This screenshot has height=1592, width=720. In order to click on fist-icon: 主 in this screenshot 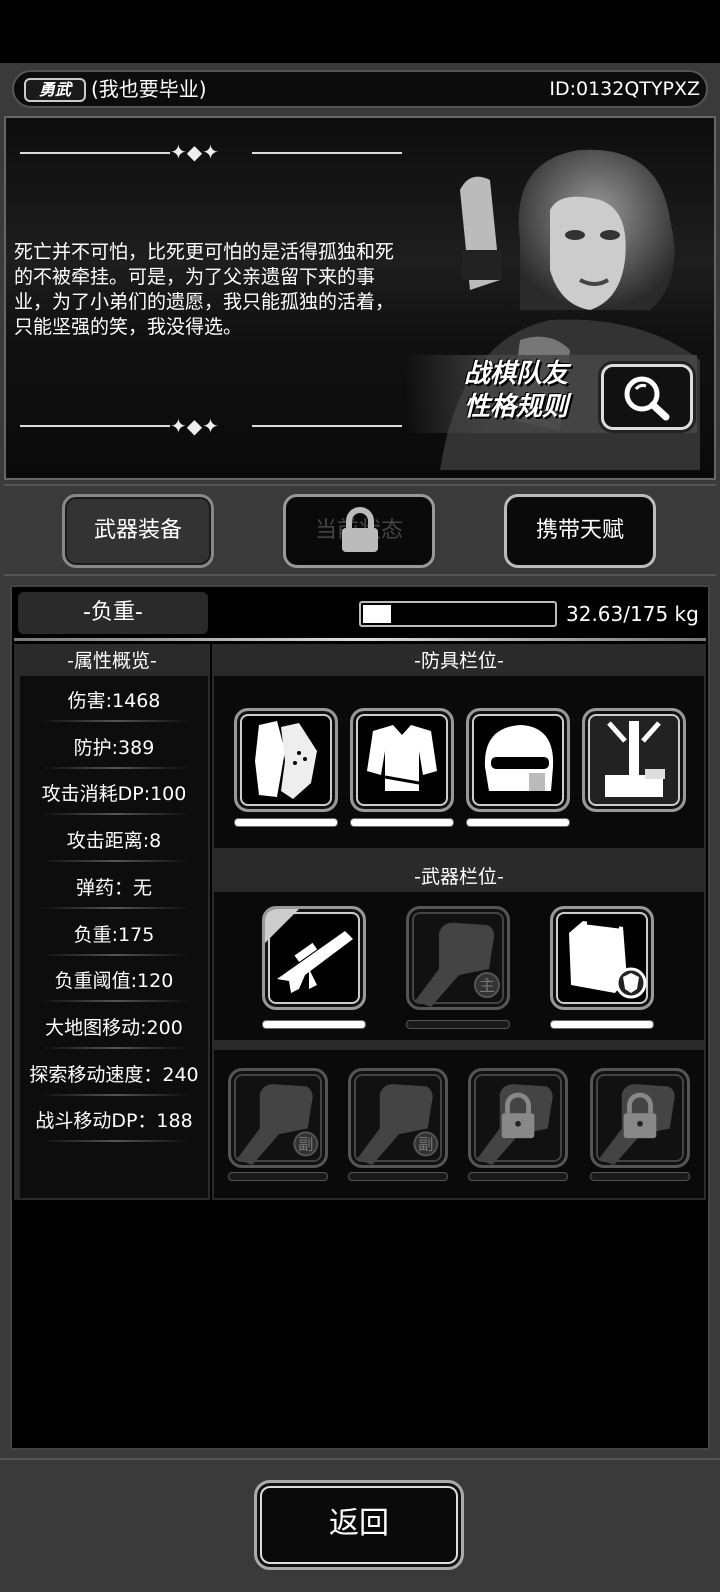, I will do `click(457, 964)`.